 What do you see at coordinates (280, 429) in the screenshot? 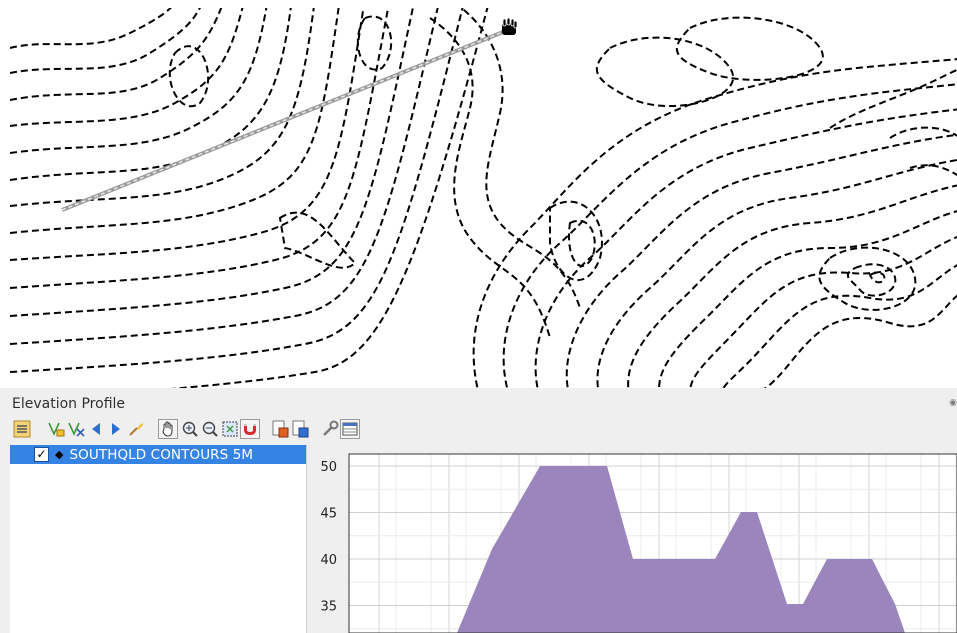
I see `export-image-icon` at bounding box center [280, 429].